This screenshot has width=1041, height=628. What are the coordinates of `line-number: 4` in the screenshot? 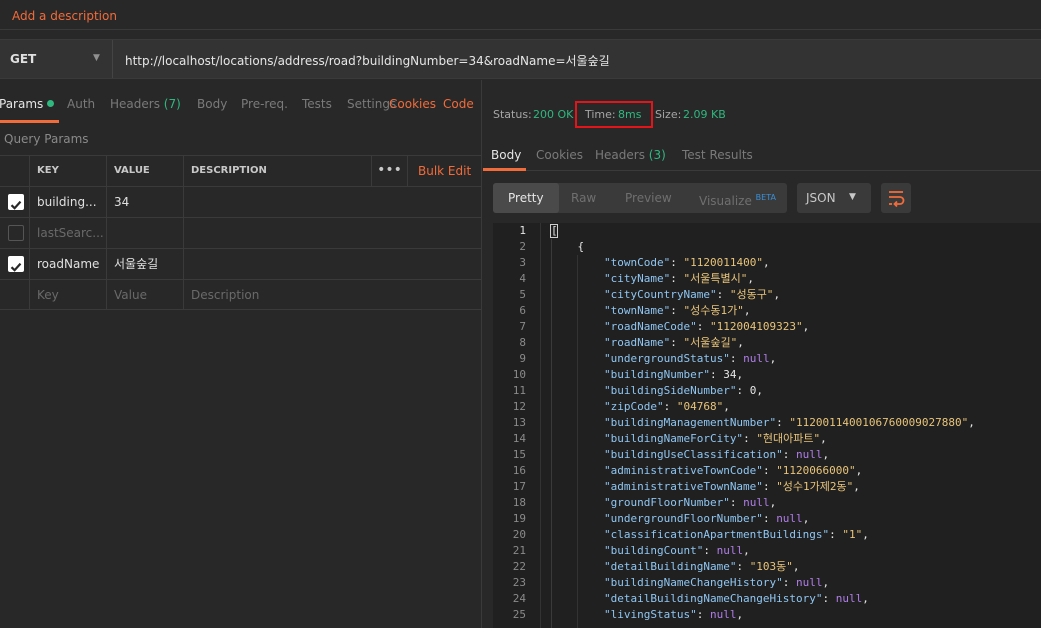 It's located at (522, 278).